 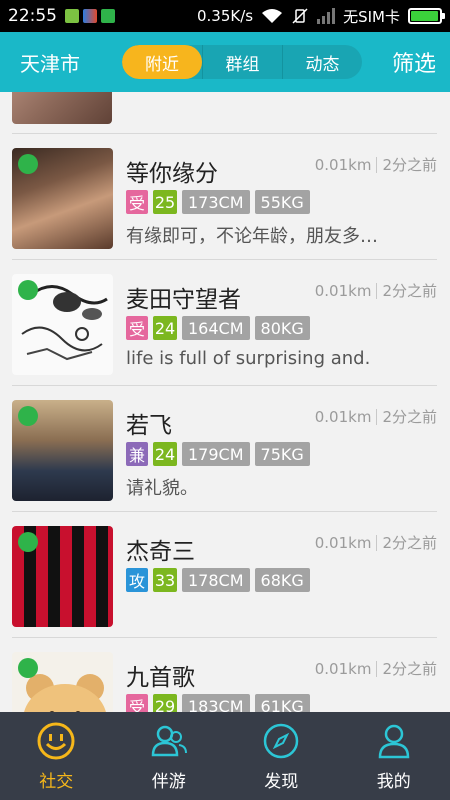 I want to click on user-tags: 受 25 173CM 55KG, so click(x=218, y=202).